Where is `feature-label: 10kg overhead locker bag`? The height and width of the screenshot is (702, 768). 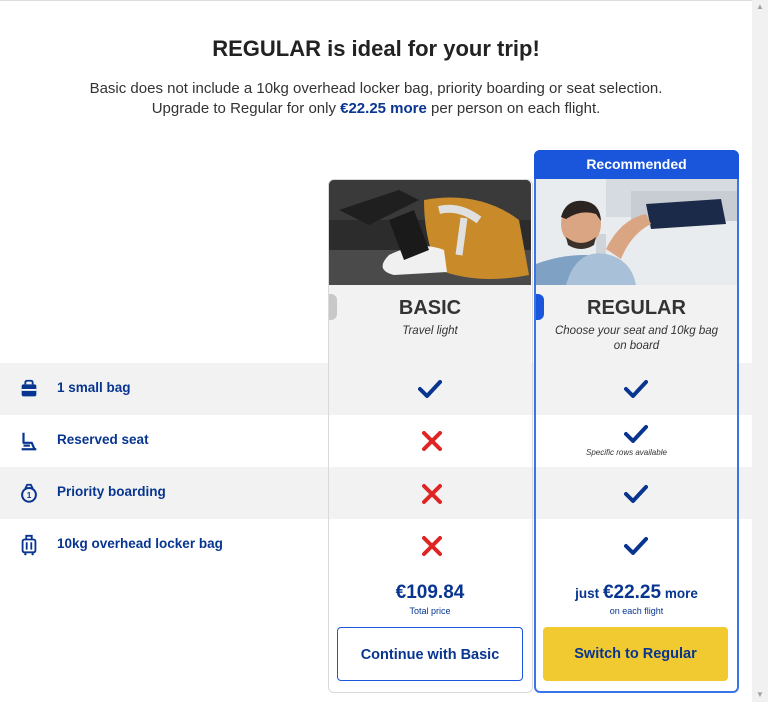
feature-label: 10kg overhead locker bag is located at coordinates (140, 543).